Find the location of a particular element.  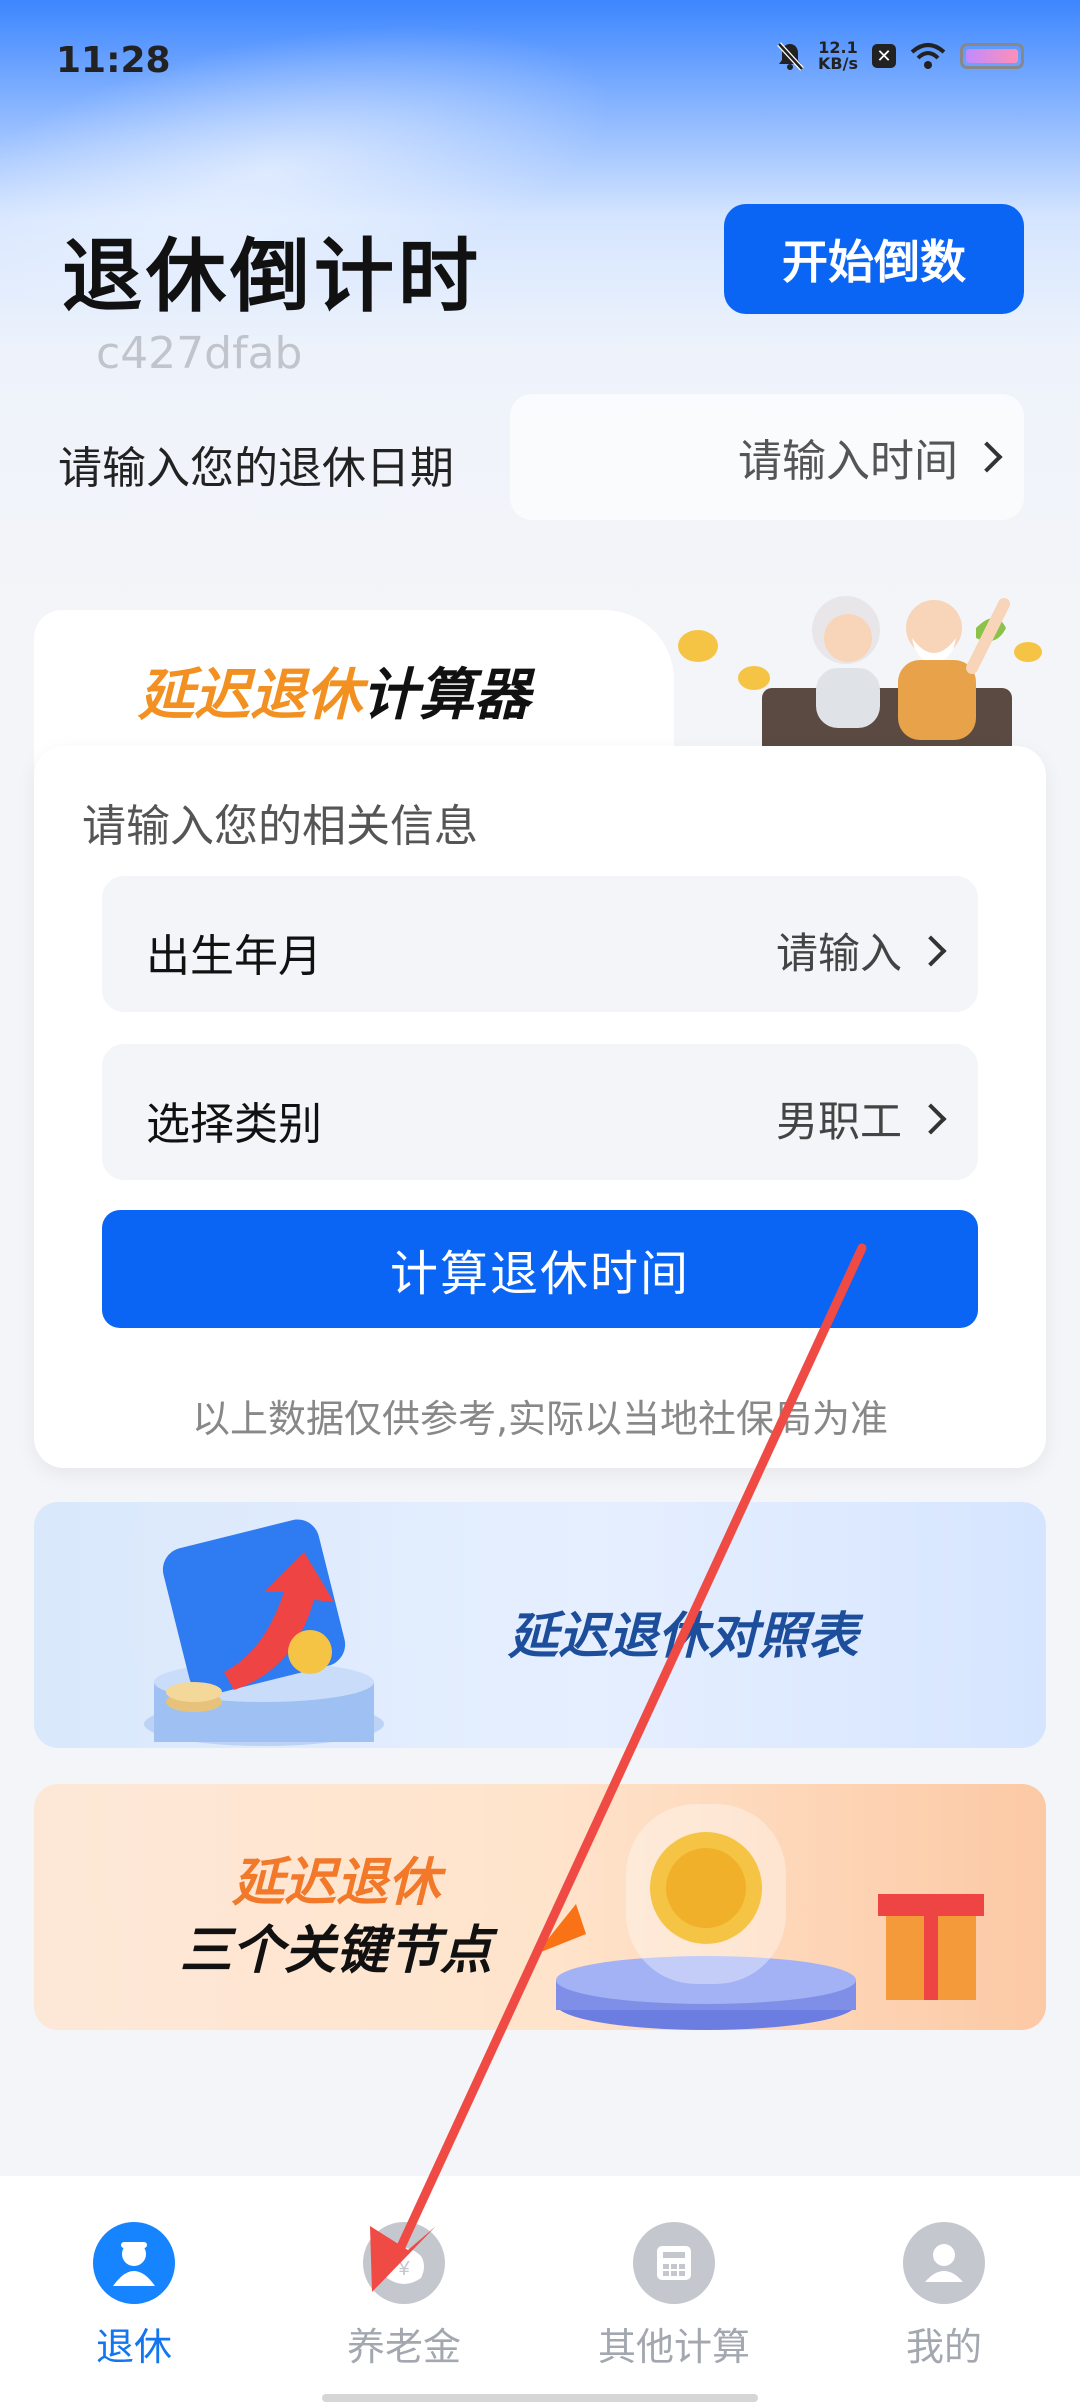

status-icons: 12.1 KB/s ✕ is located at coordinates (900, 56).